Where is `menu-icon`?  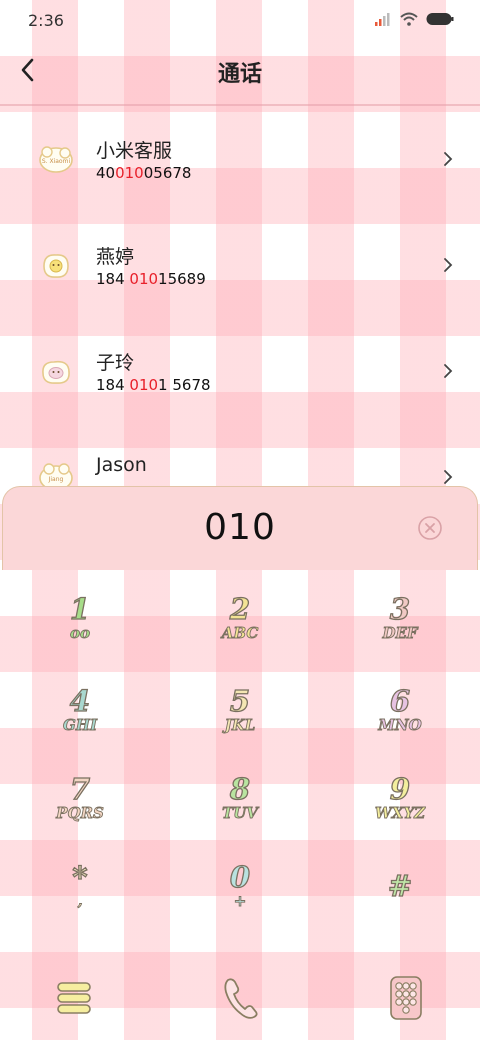 menu-icon is located at coordinates (74, 998).